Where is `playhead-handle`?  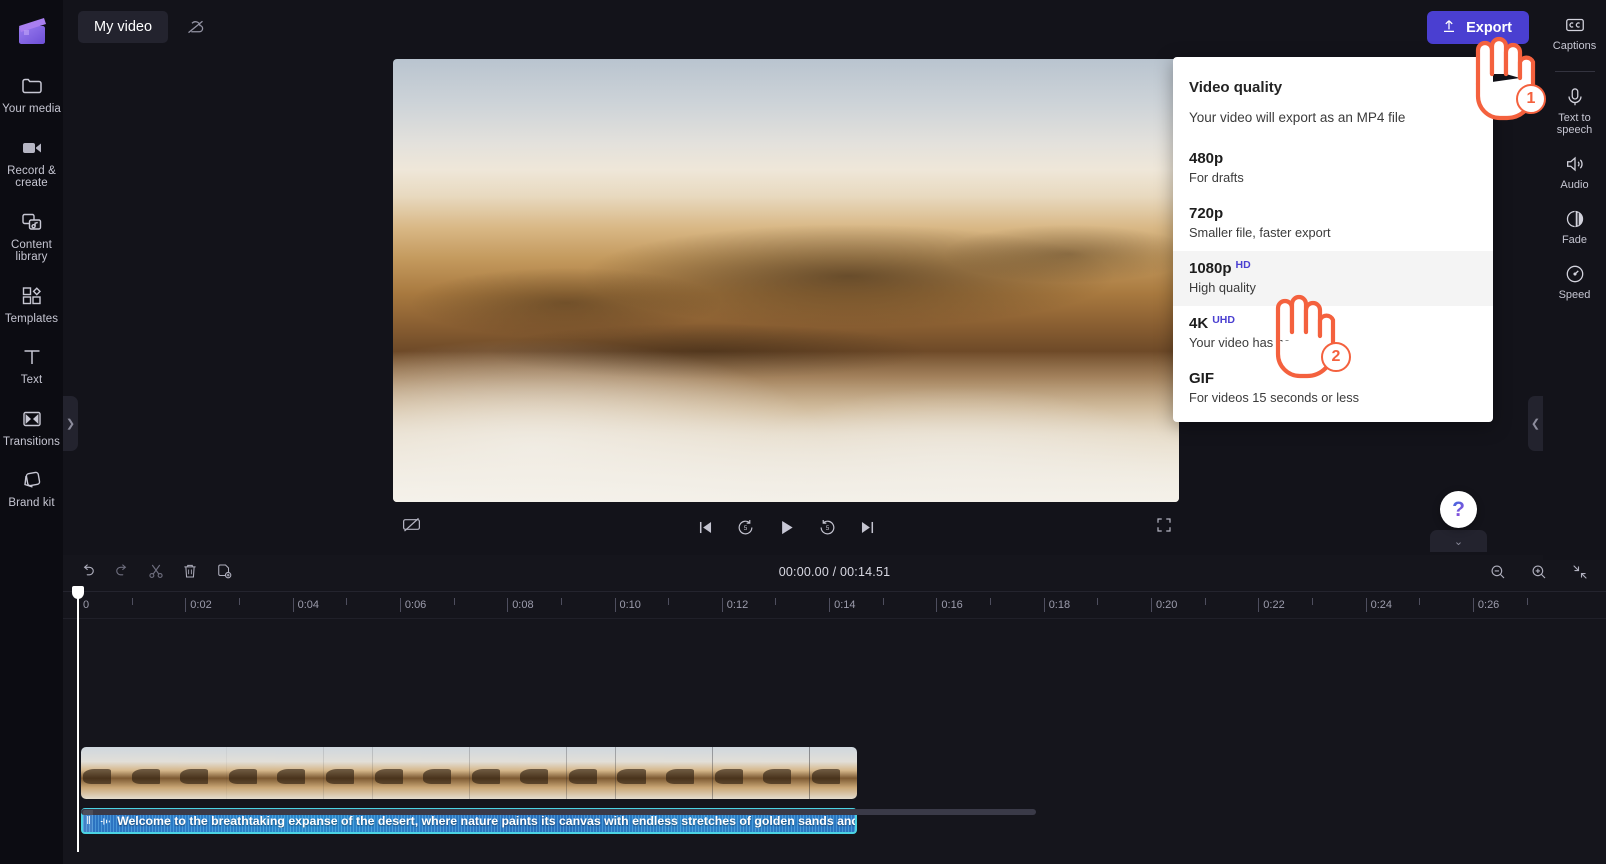 playhead-handle is located at coordinates (78, 592).